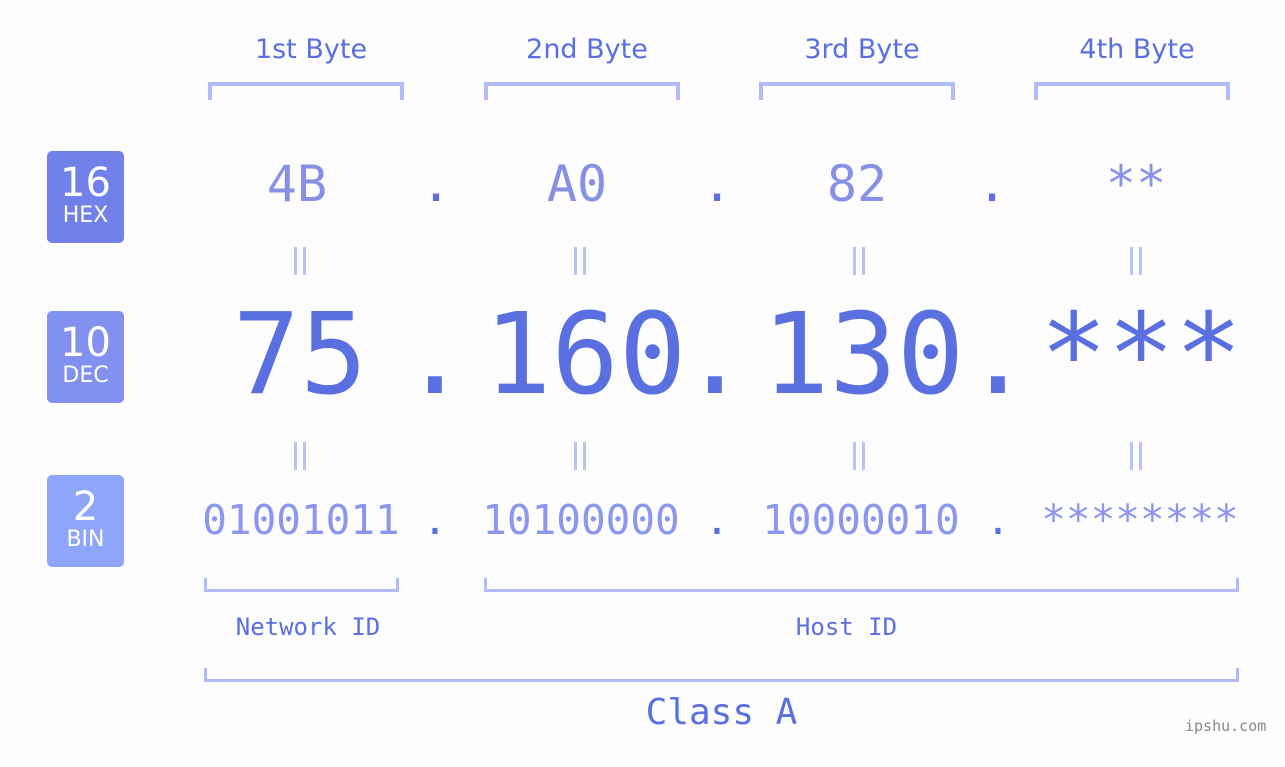 Image resolution: width=1285 pixels, height=767 pixels. I want to click on bin-badge-base: 2, so click(85, 507).